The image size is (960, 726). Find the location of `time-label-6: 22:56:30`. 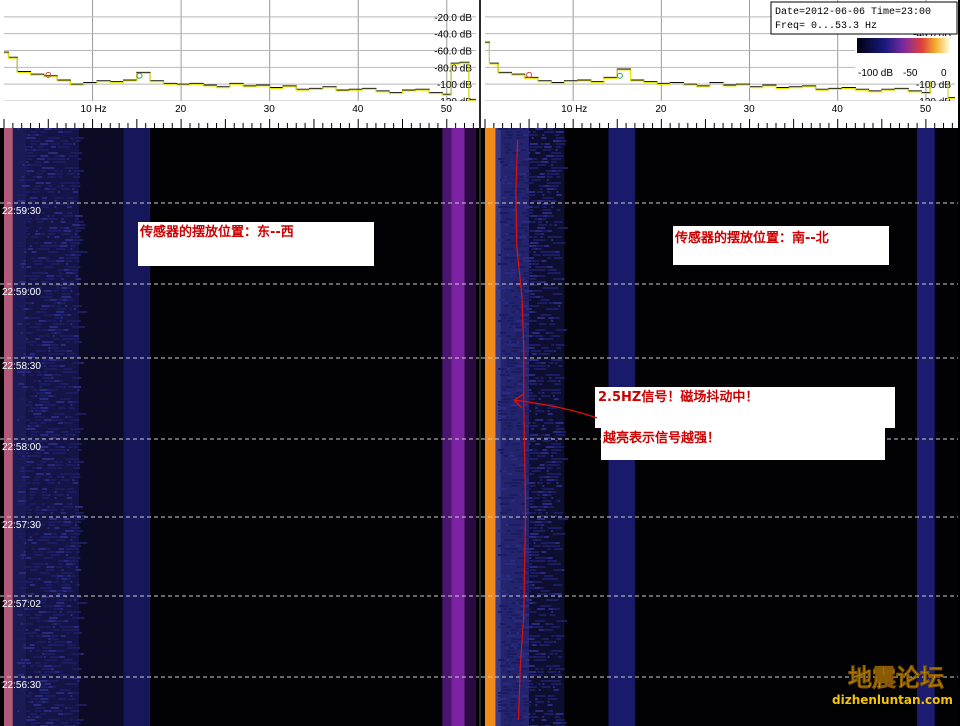

time-label-6: 22:56:30 is located at coordinates (21, 685).